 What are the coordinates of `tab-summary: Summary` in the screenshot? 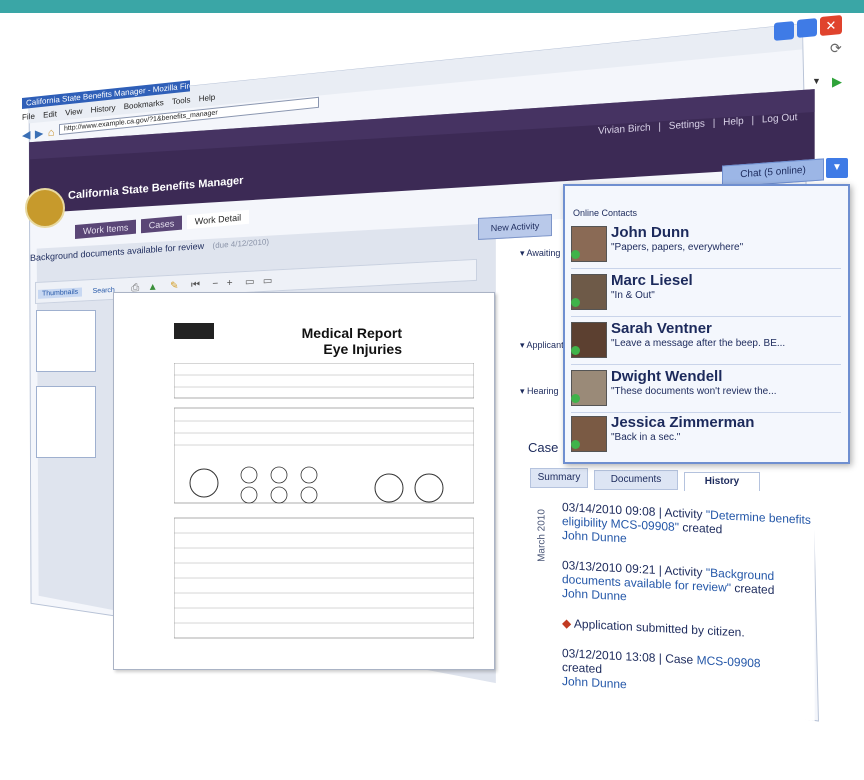 It's located at (559, 478).